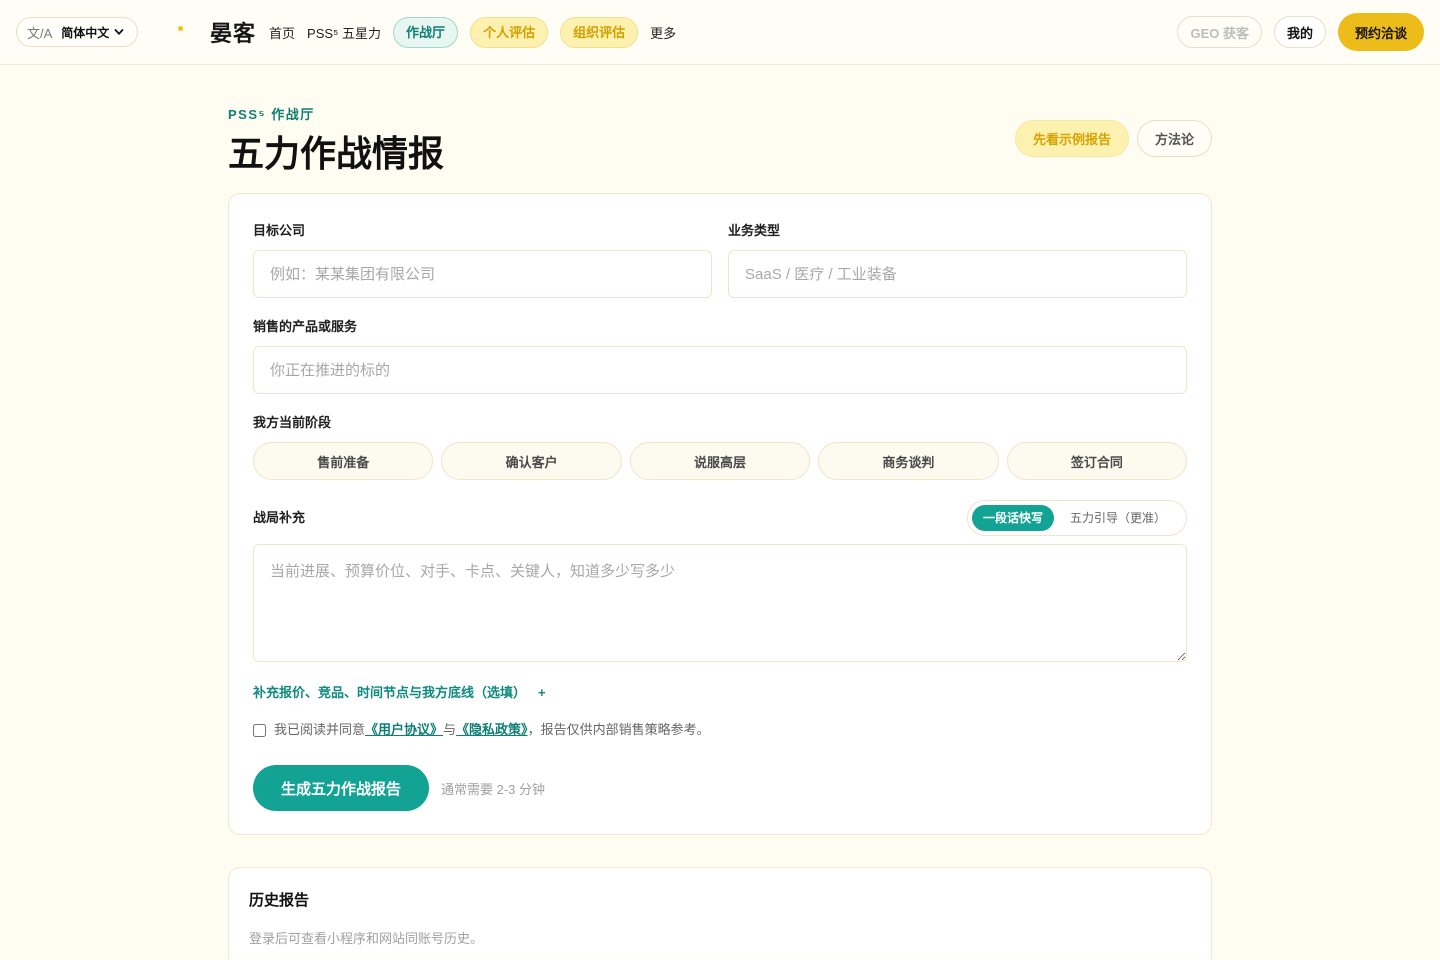  I want to click on brand-dot-icon, so click(180, 28).